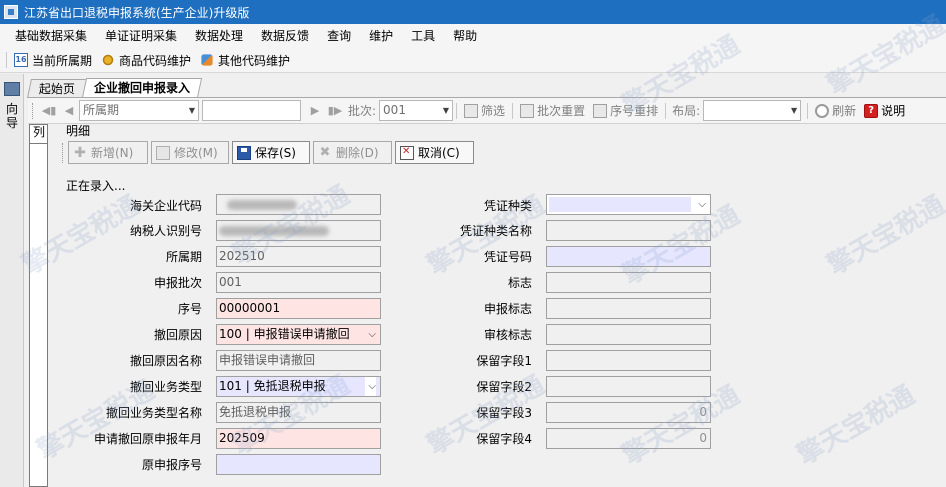  I want to click on last-record-icon: ▮▶, so click(335, 111).